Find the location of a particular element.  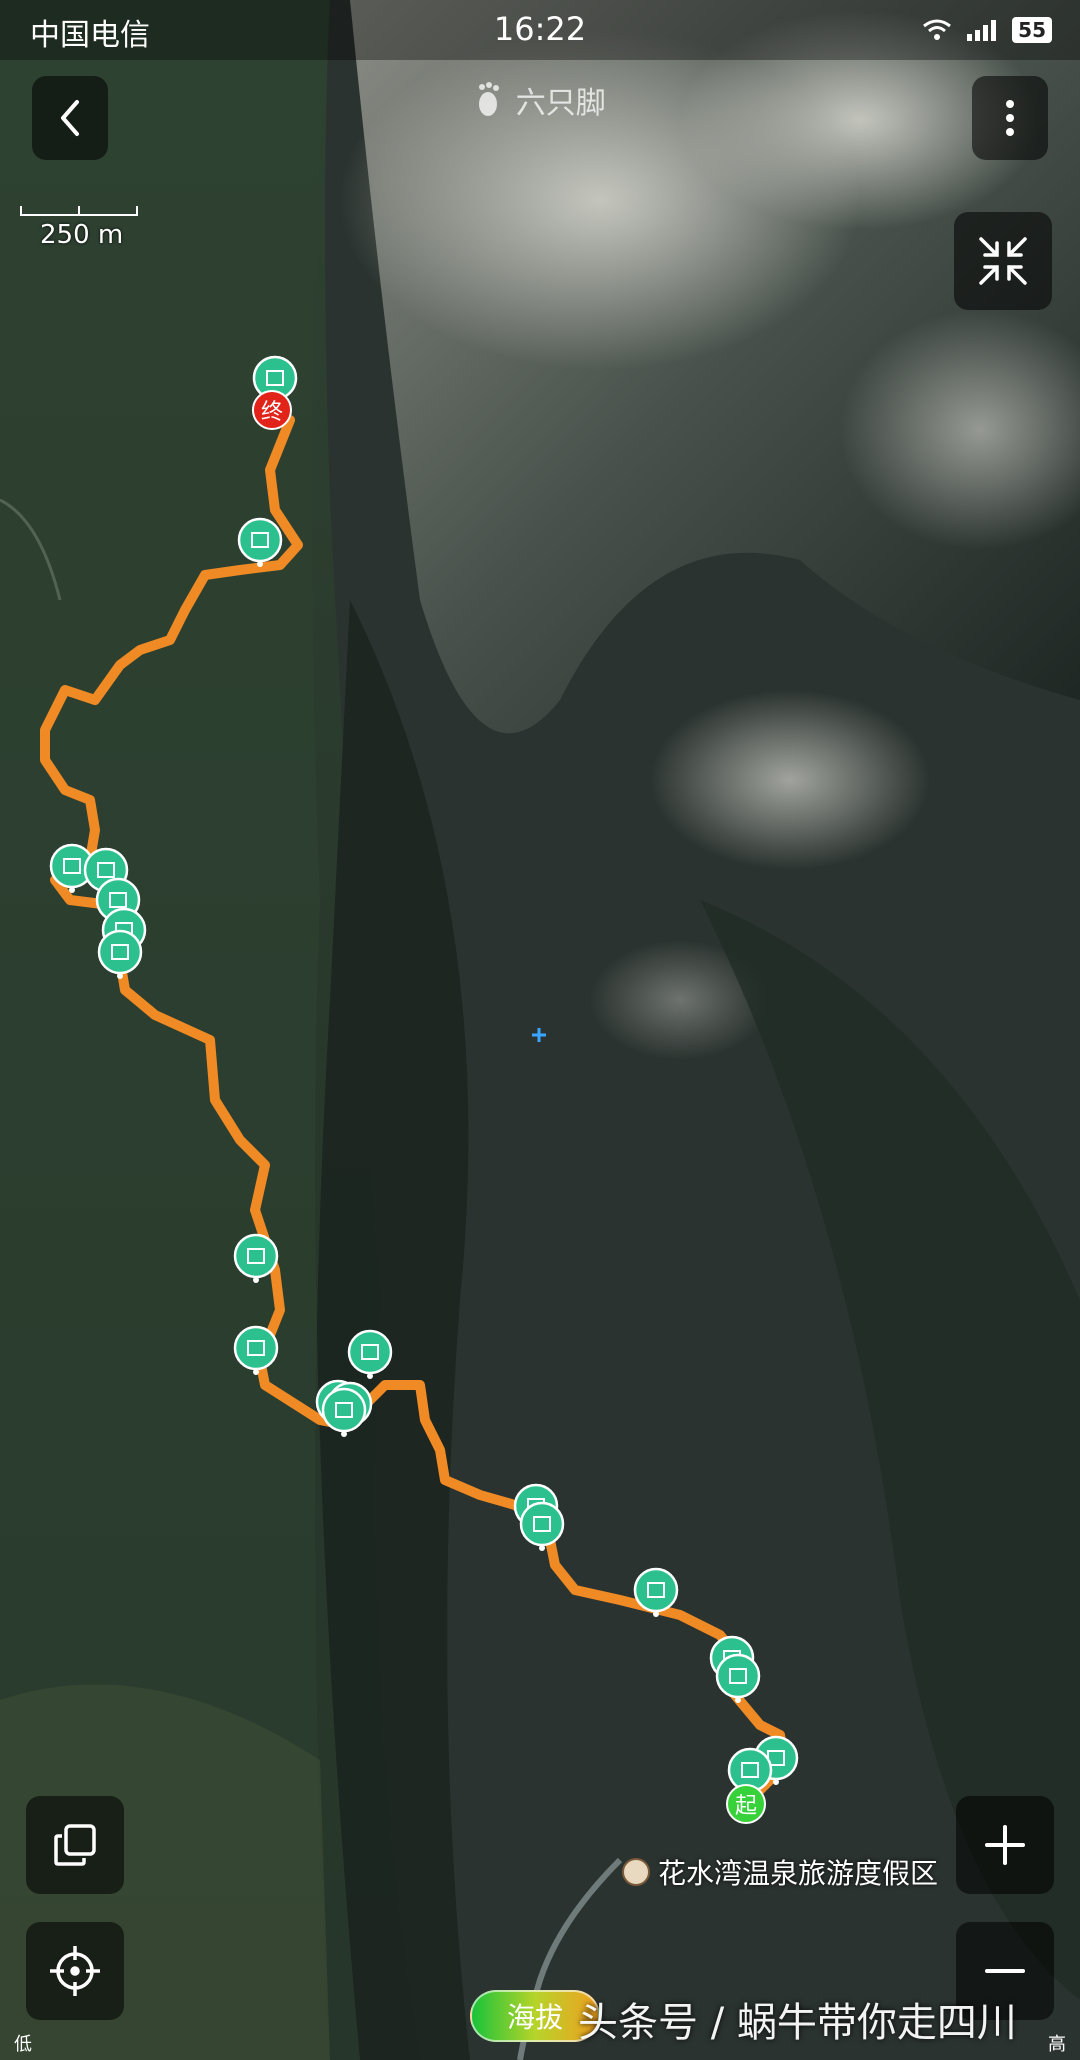

poi-name: 花水湾温泉旅游度假区 is located at coordinates (798, 1873).